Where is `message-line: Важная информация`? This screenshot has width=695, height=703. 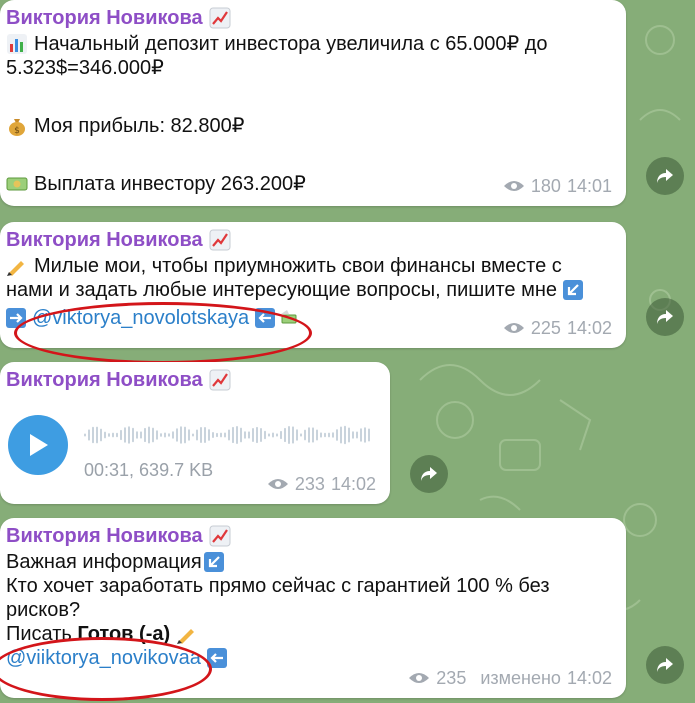 message-line: Важная информация is located at coordinates (311, 562).